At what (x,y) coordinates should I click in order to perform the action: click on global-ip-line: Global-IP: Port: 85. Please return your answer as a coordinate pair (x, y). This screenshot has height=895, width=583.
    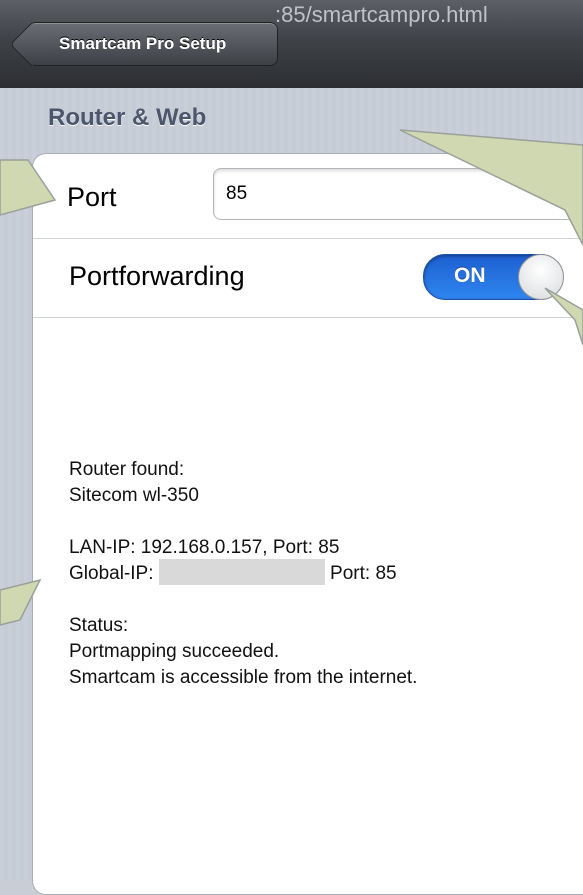
    Looking at the image, I should click on (309, 572).